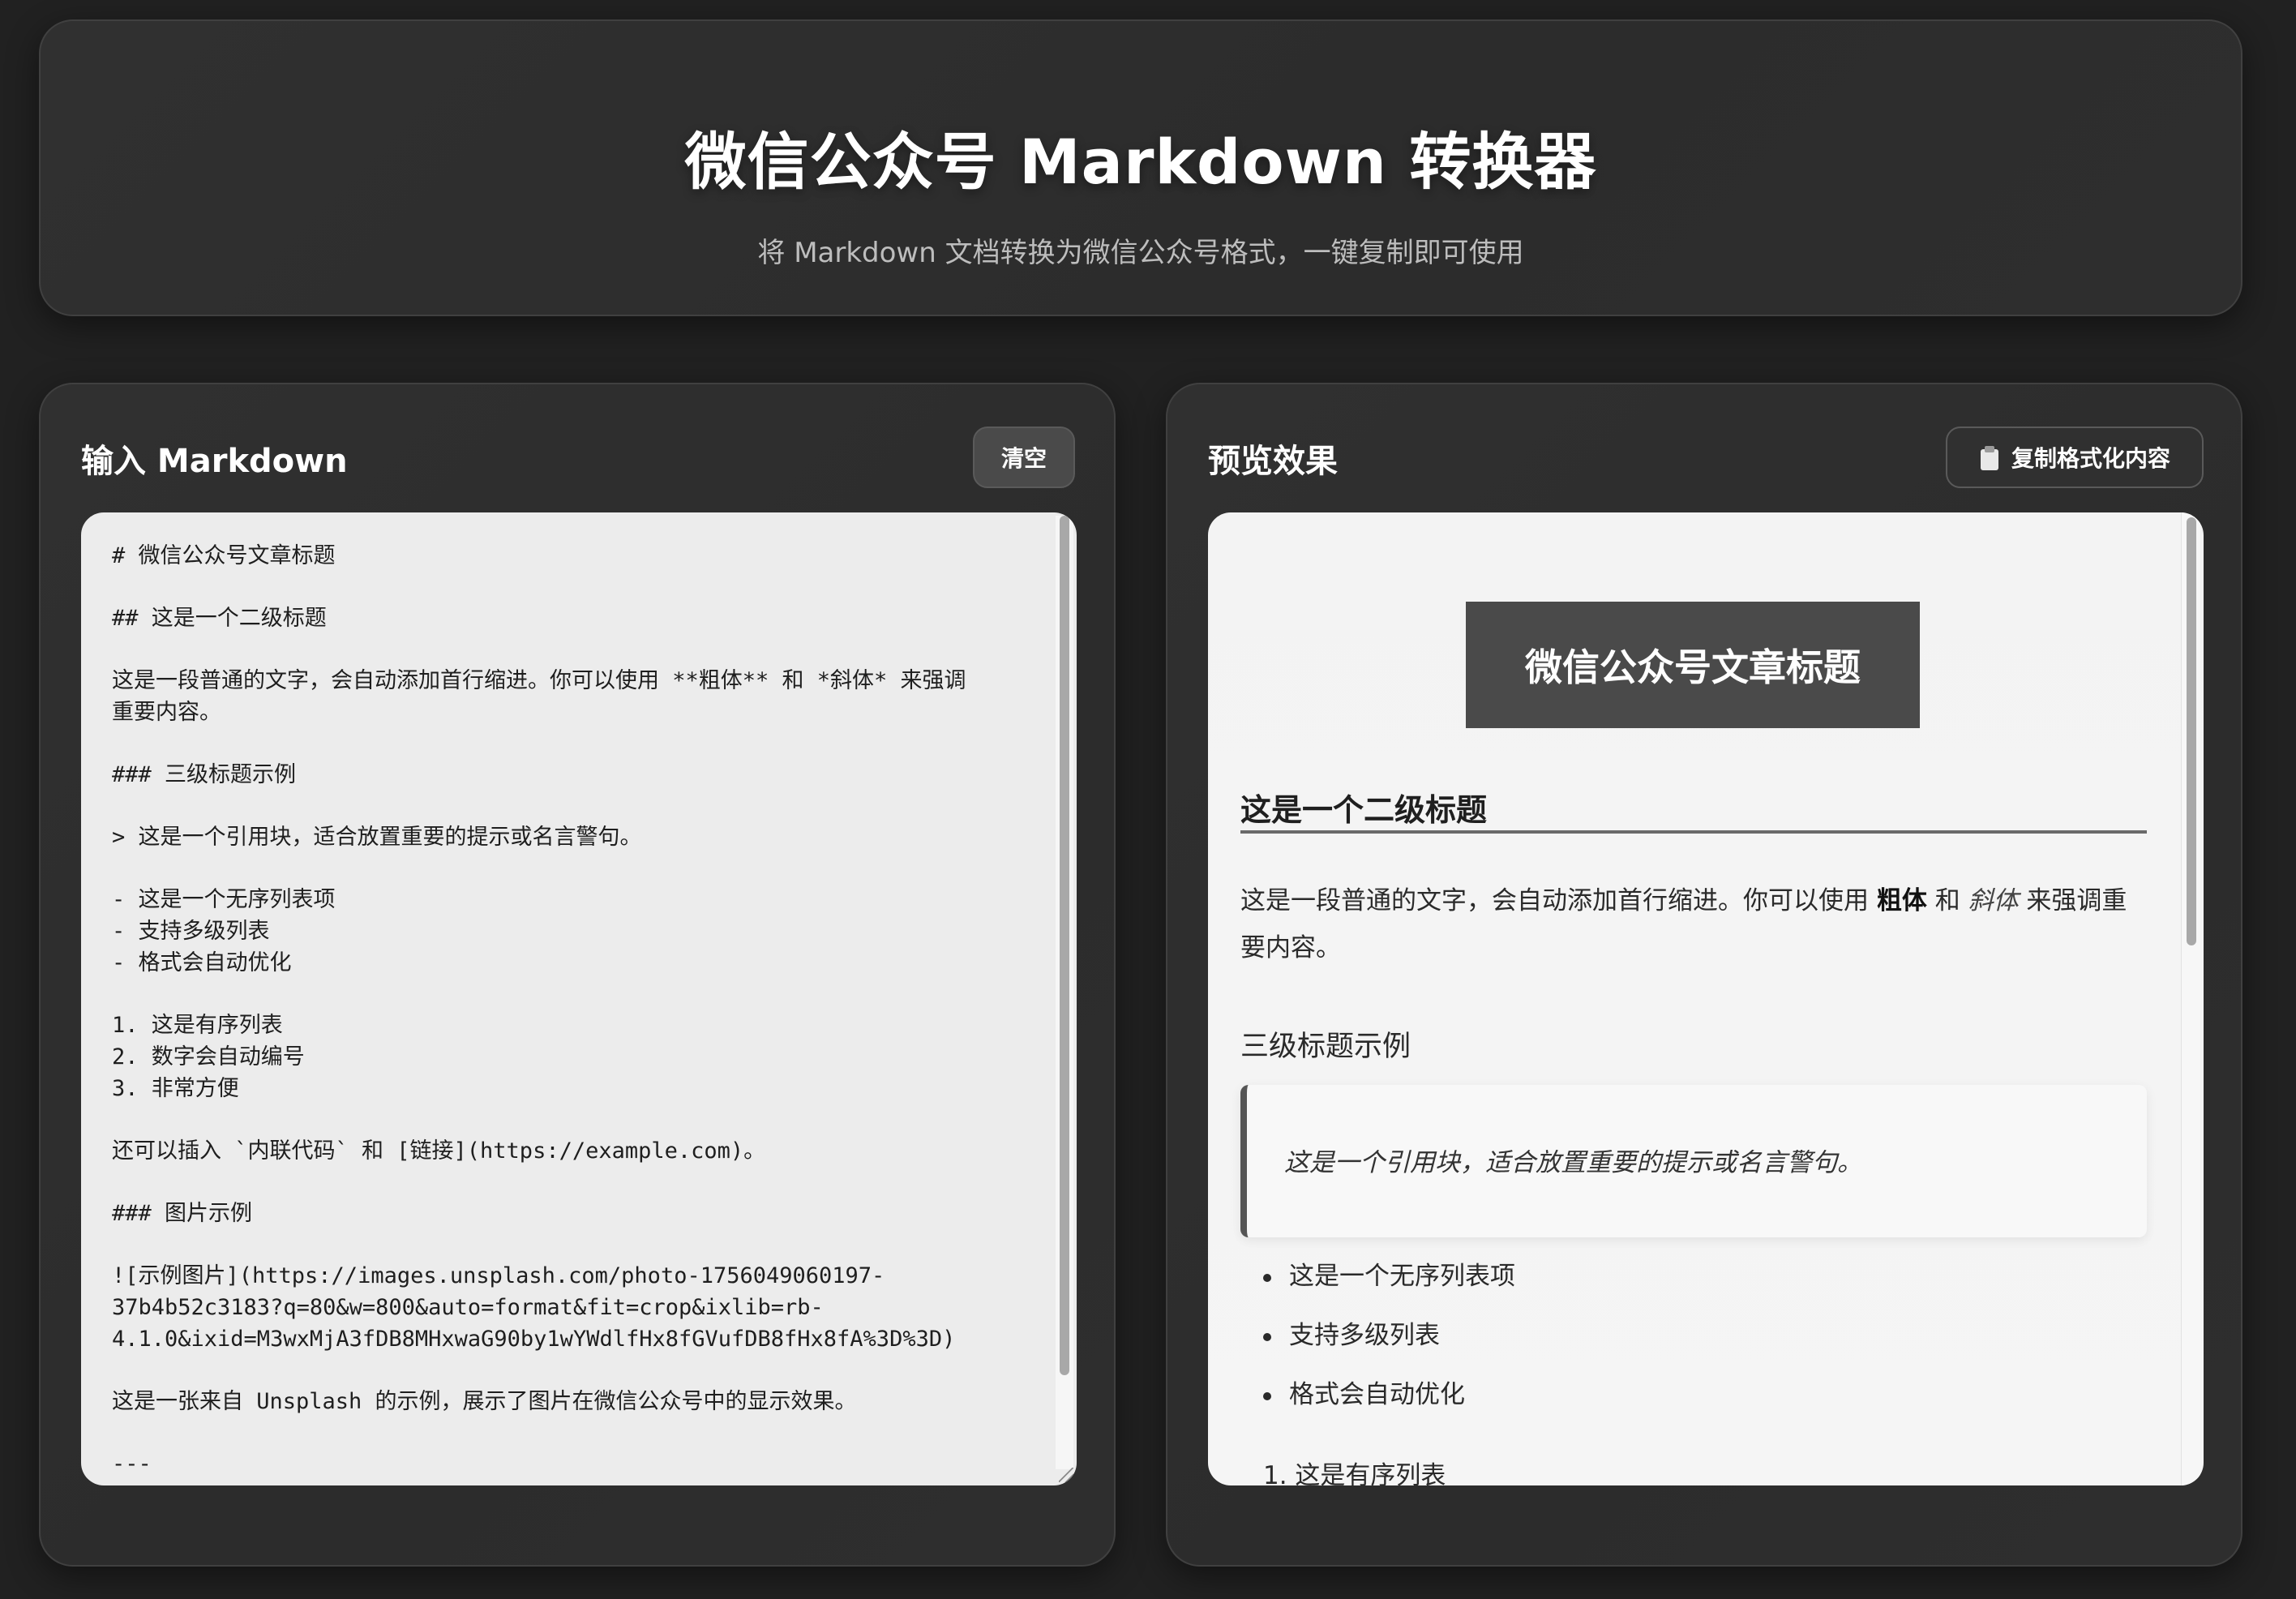 The width and height of the screenshot is (2296, 1599). I want to click on markdown-line: - 格式会自动优化, so click(202, 962).